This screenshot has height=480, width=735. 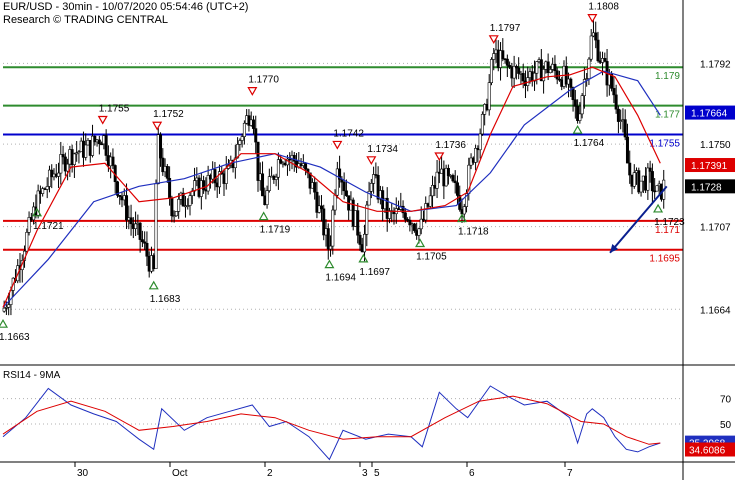 What do you see at coordinates (726, 425) in the screenshot?
I see `rsi-tick-label: 50` at bounding box center [726, 425].